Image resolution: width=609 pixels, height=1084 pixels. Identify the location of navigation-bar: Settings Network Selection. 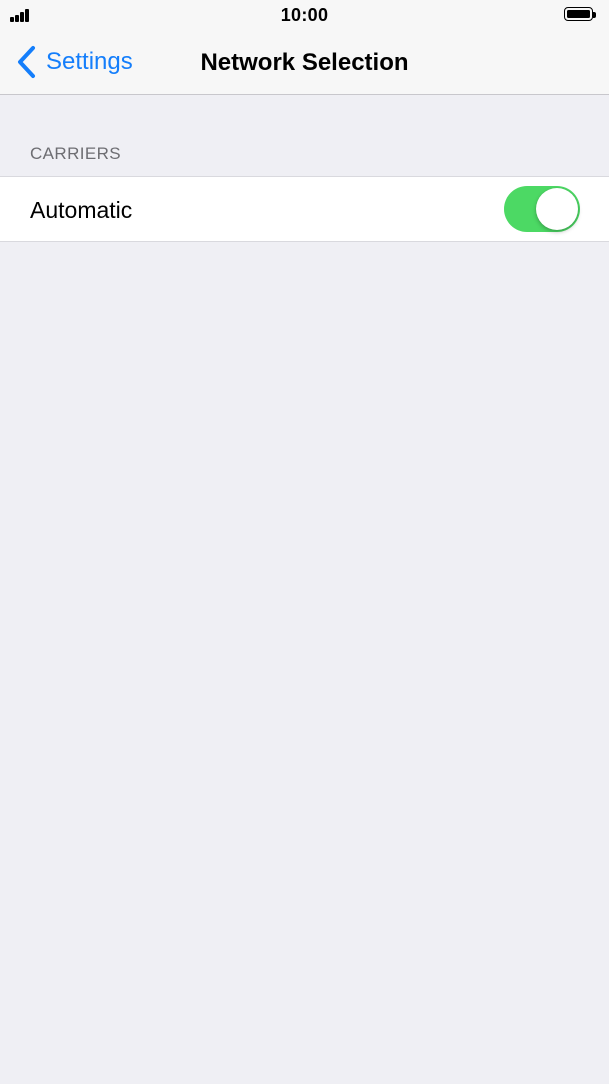
(304, 63).